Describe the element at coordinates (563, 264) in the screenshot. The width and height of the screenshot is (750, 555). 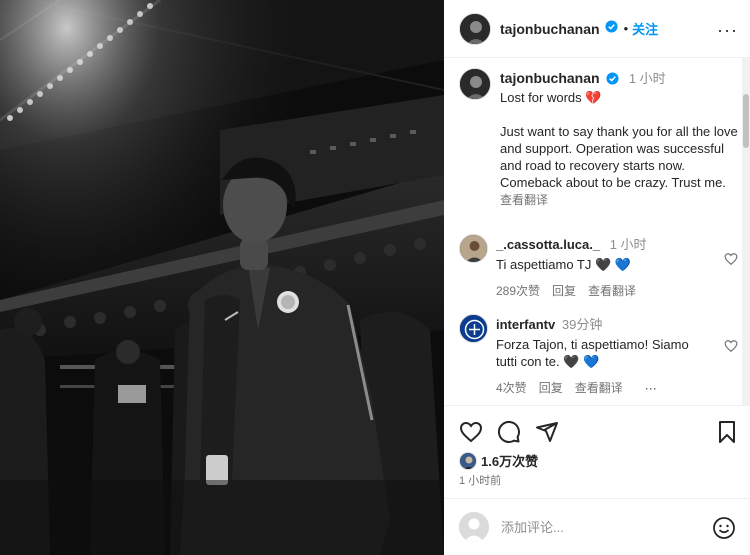
I see `comment-text: Ti aspettiamo TJ 🖤 💙` at that location.